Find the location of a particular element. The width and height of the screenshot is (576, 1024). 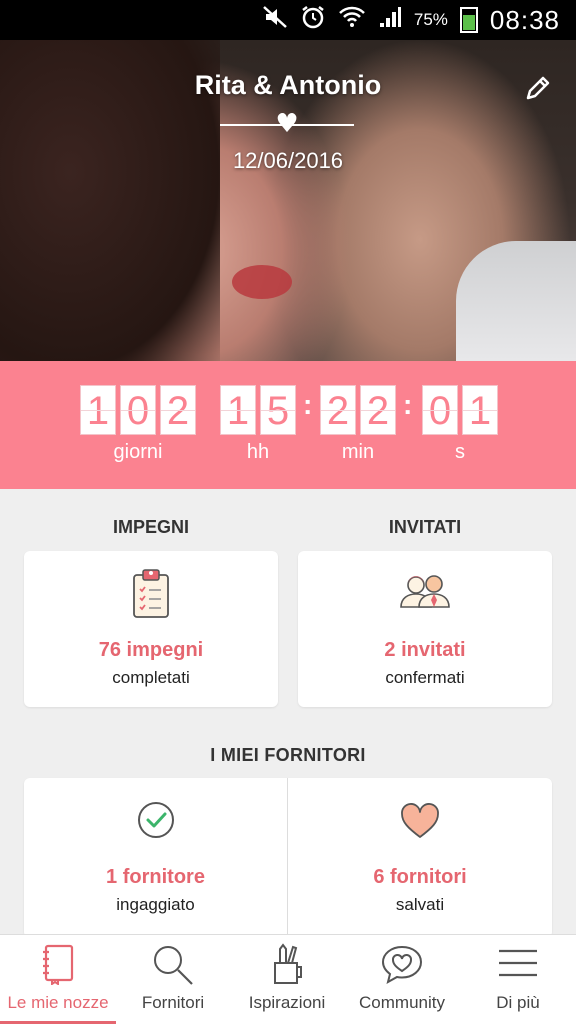

countdown-label-seconds: s is located at coordinates (460, 452).